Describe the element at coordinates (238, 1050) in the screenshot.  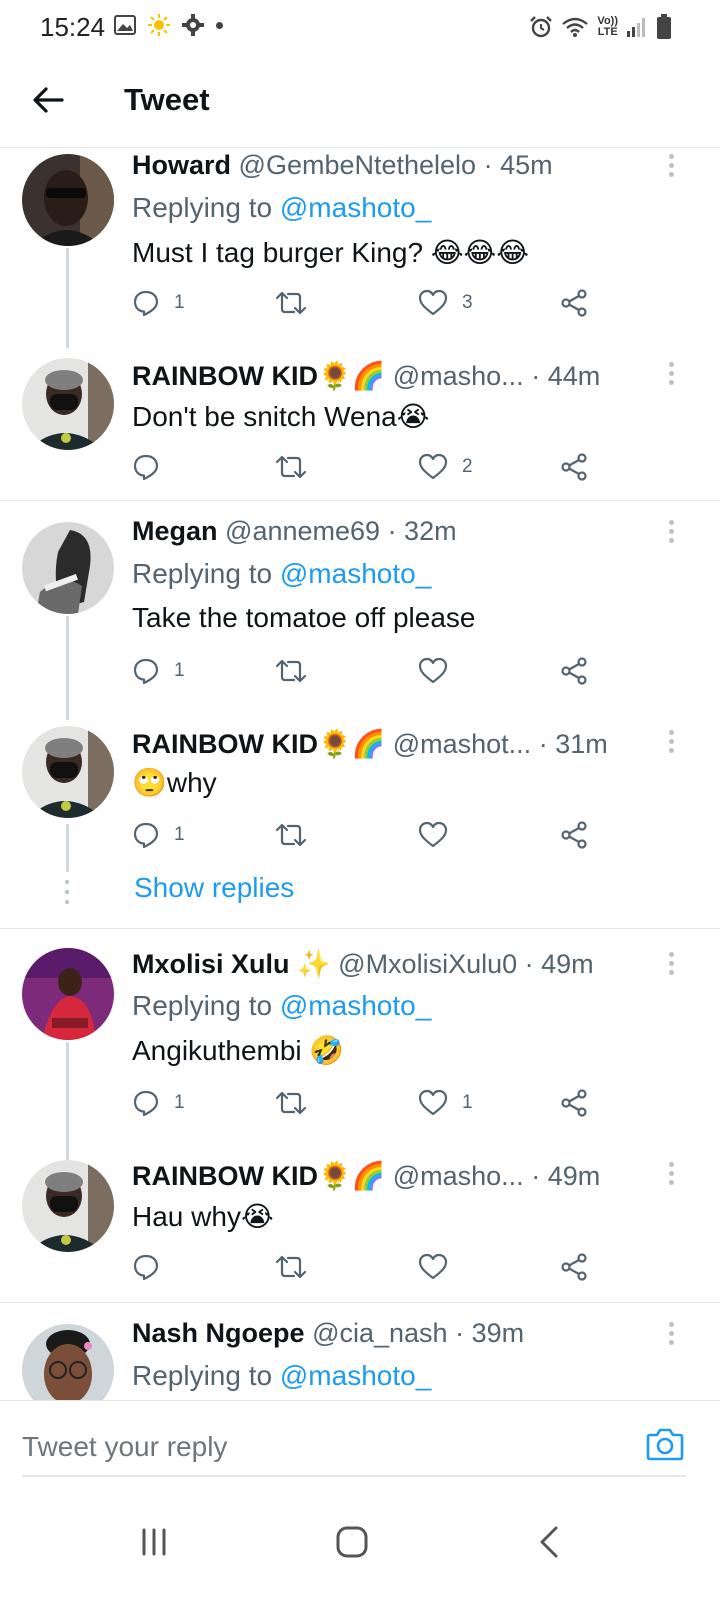
I see `tweet-text: Angikuthembi 🤣` at that location.